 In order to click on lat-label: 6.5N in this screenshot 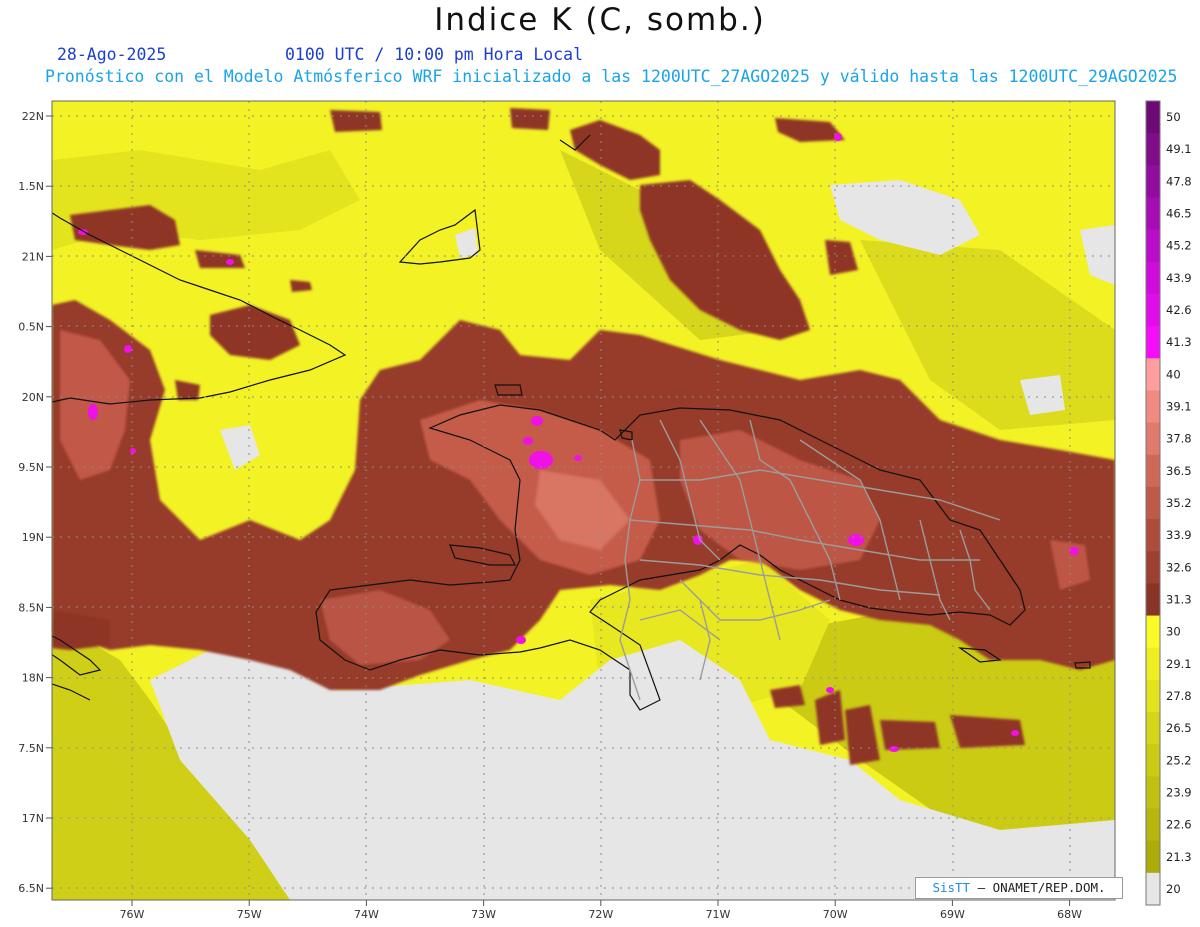, I will do `click(31, 888)`.